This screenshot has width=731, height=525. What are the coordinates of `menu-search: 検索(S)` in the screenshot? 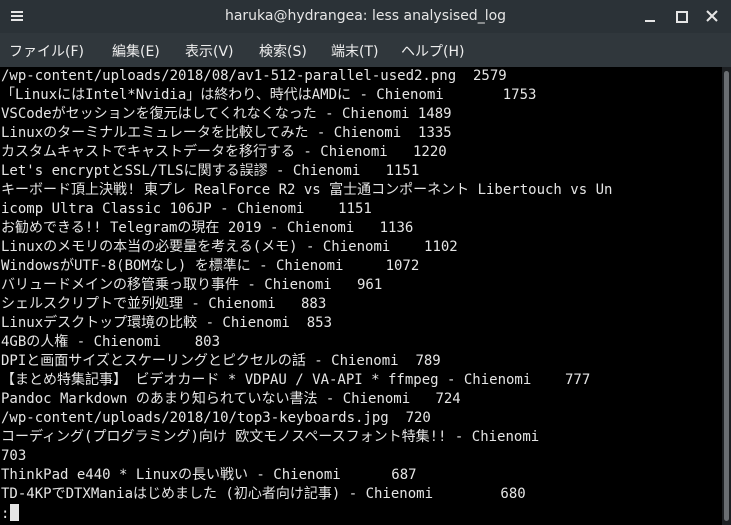 It's located at (283, 51).